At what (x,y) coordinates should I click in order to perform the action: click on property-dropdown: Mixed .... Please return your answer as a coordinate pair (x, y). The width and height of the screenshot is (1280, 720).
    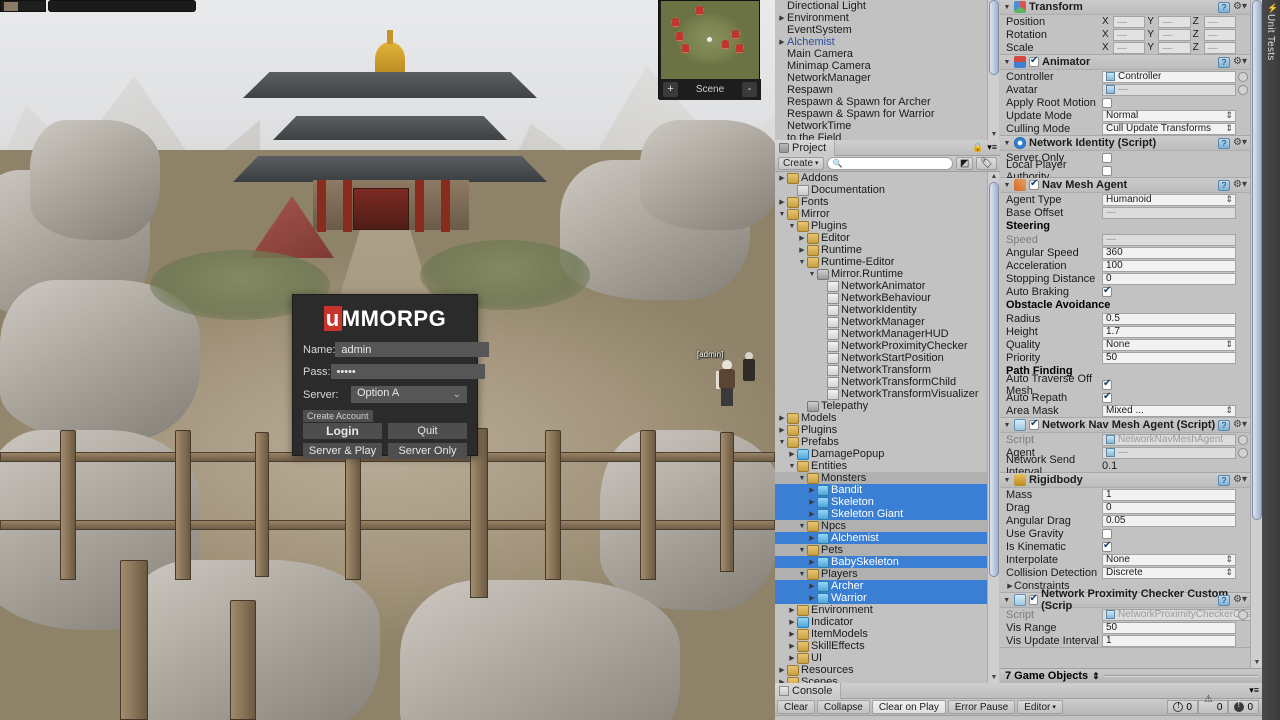
    Looking at the image, I should click on (1169, 410).